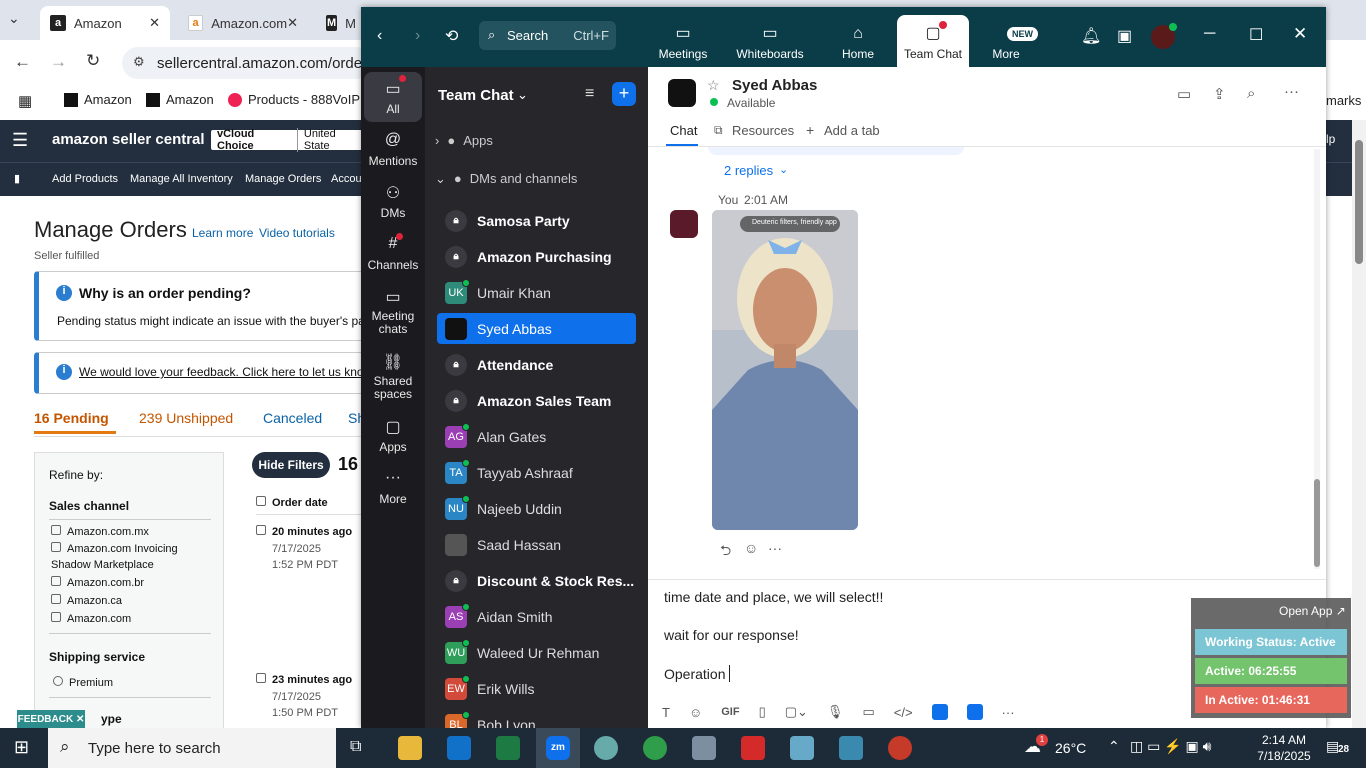 This screenshot has width=1366, height=768. What do you see at coordinates (1284, 756) in the screenshot?
I see `clock-date: 7/18/2025` at bounding box center [1284, 756].